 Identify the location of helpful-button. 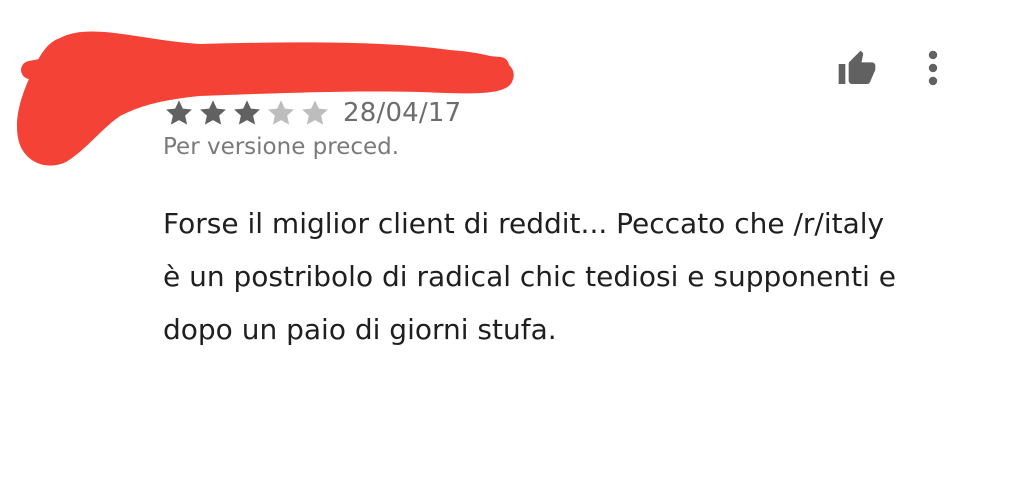
(857, 69).